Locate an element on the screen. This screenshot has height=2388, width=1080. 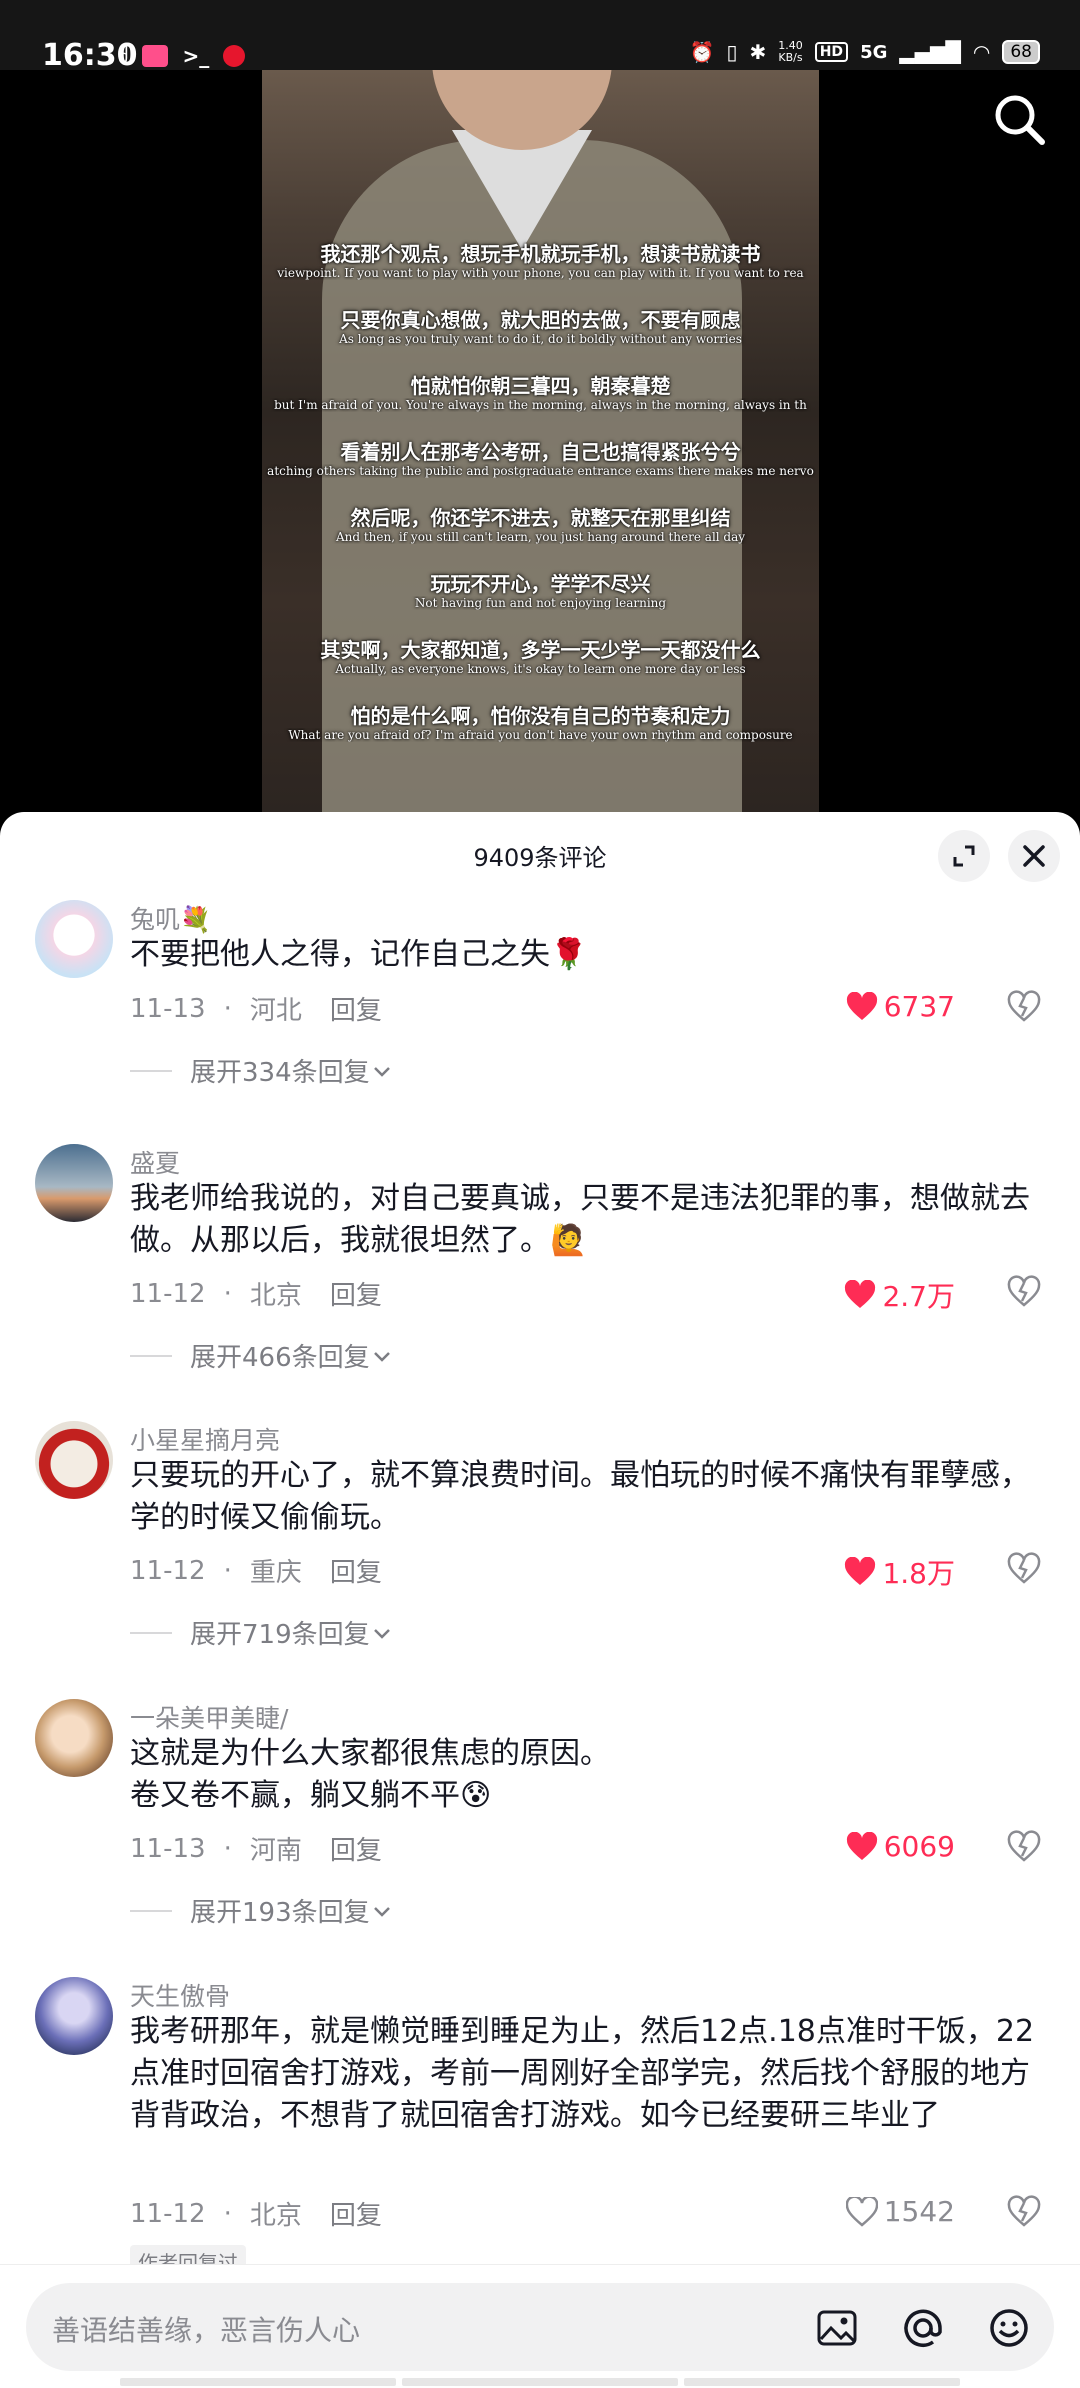
close-button is located at coordinates (1034, 856).